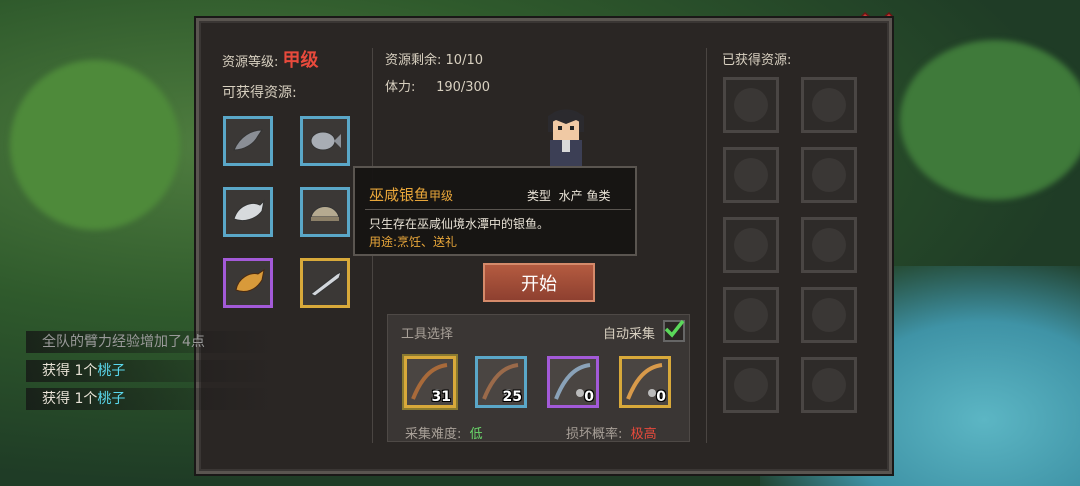 This screenshot has width=1080, height=486. What do you see at coordinates (430, 382) in the screenshot?
I see `fishing-rod-tool: 31` at bounding box center [430, 382].